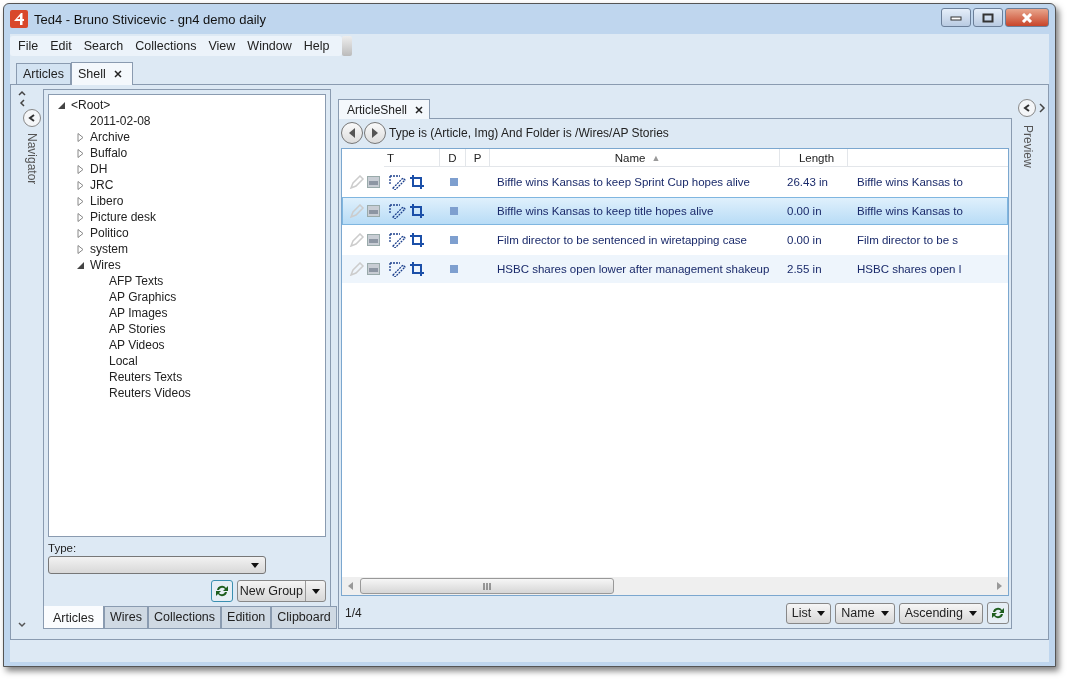 This screenshot has height=683, width=1073. What do you see at coordinates (999, 586) in the screenshot?
I see `scroll-right-icon` at bounding box center [999, 586].